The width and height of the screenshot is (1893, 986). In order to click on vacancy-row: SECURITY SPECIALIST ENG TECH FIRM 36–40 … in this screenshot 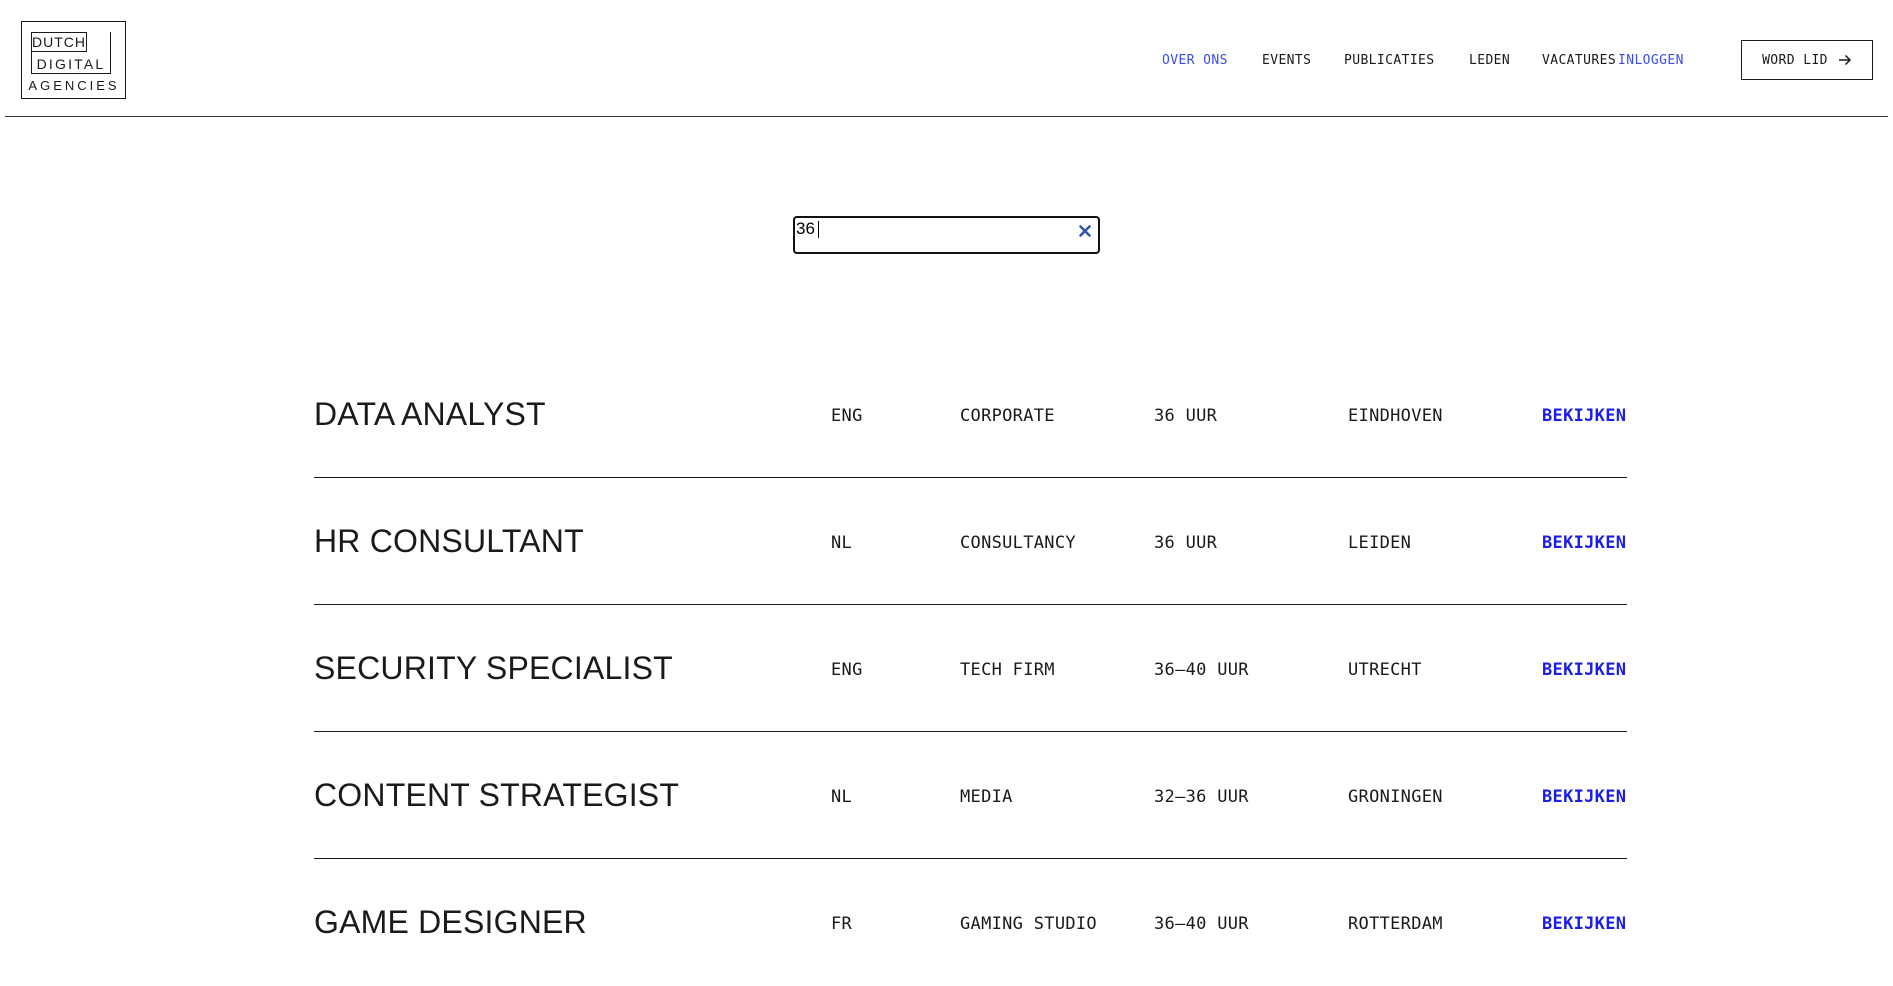, I will do `click(974, 668)`.